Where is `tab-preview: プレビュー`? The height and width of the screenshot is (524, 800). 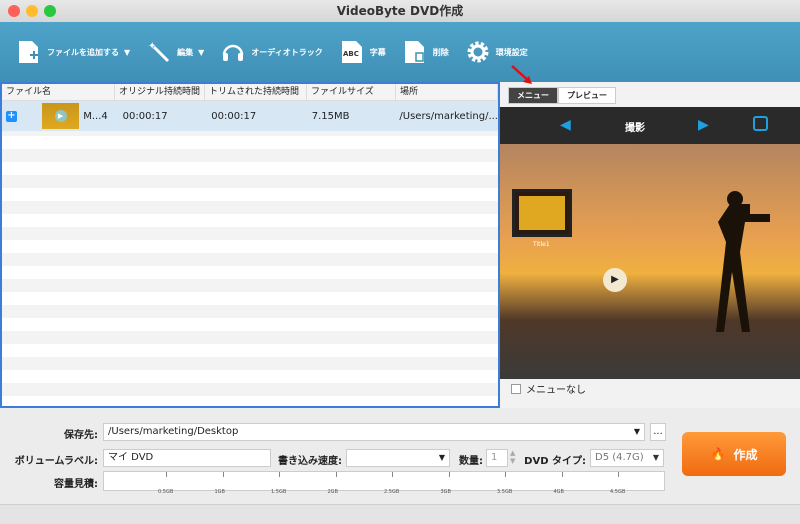 tab-preview: プレビュー is located at coordinates (587, 95).